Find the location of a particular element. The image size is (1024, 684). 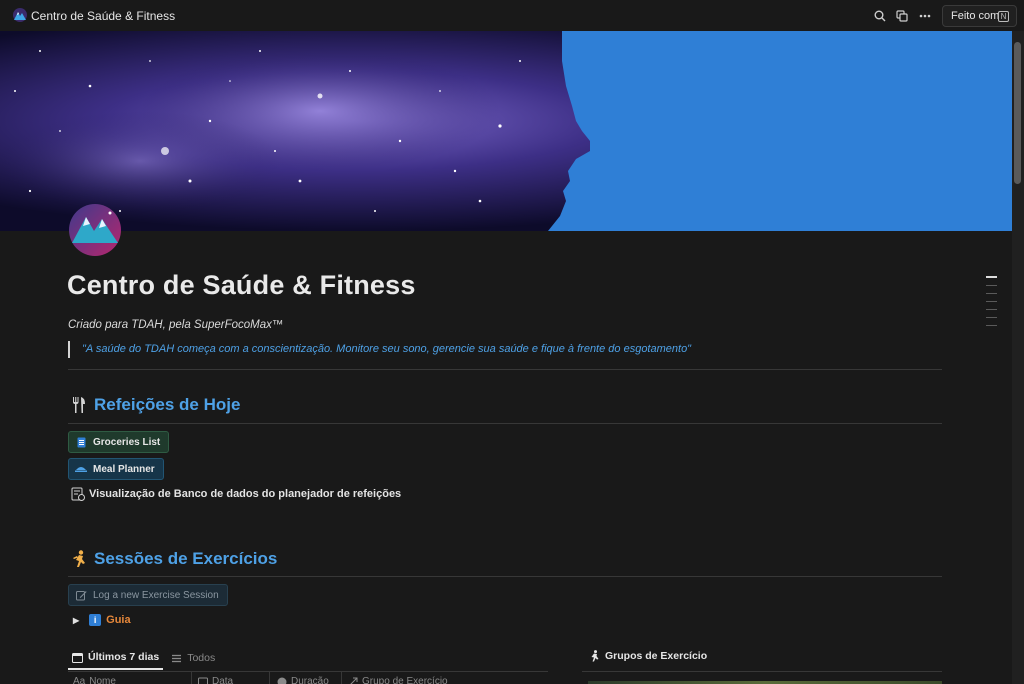

text-property-icon: Aa is located at coordinates (79, 680).